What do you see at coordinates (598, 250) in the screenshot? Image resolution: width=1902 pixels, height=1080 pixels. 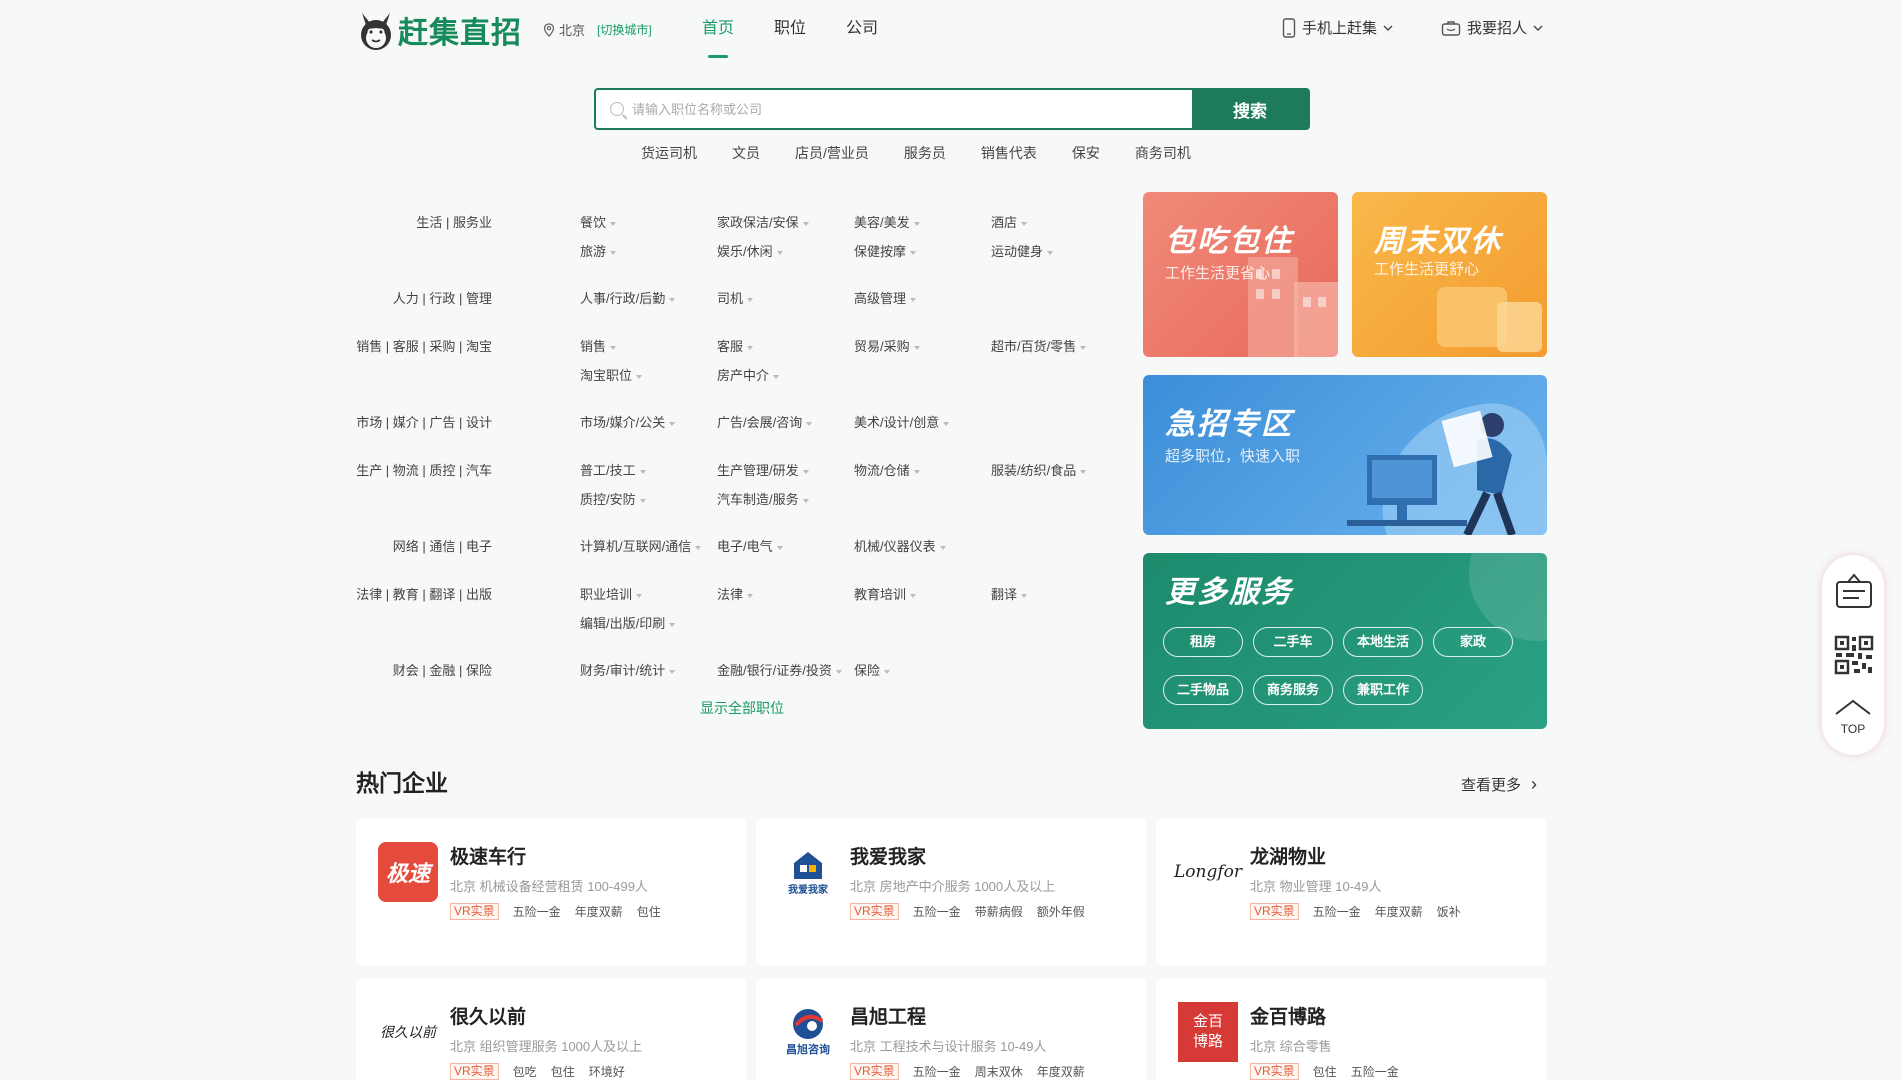 I see `category-item: 旅游` at bounding box center [598, 250].